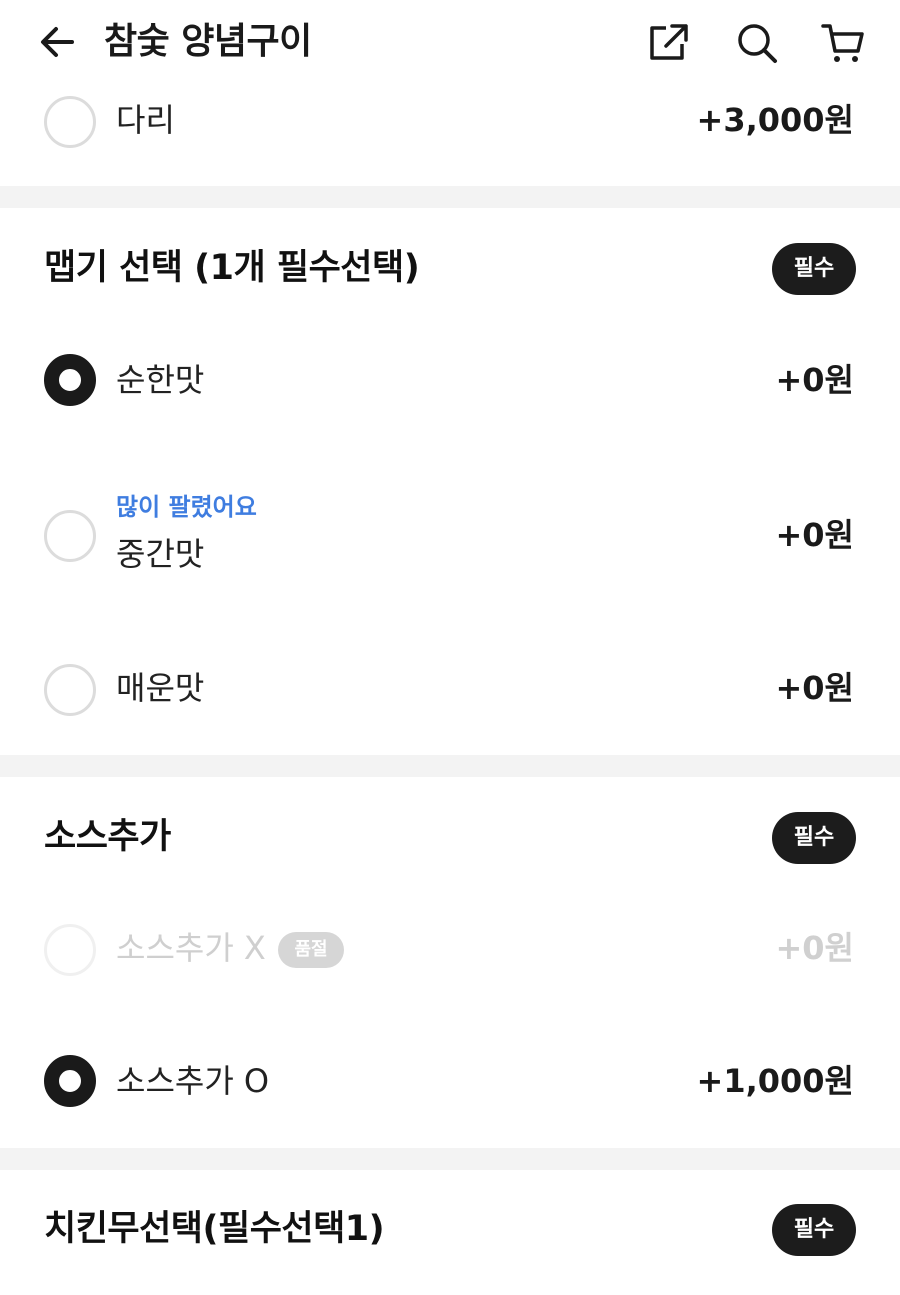 The width and height of the screenshot is (900, 1295). I want to click on share-icon, so click(669, 43).